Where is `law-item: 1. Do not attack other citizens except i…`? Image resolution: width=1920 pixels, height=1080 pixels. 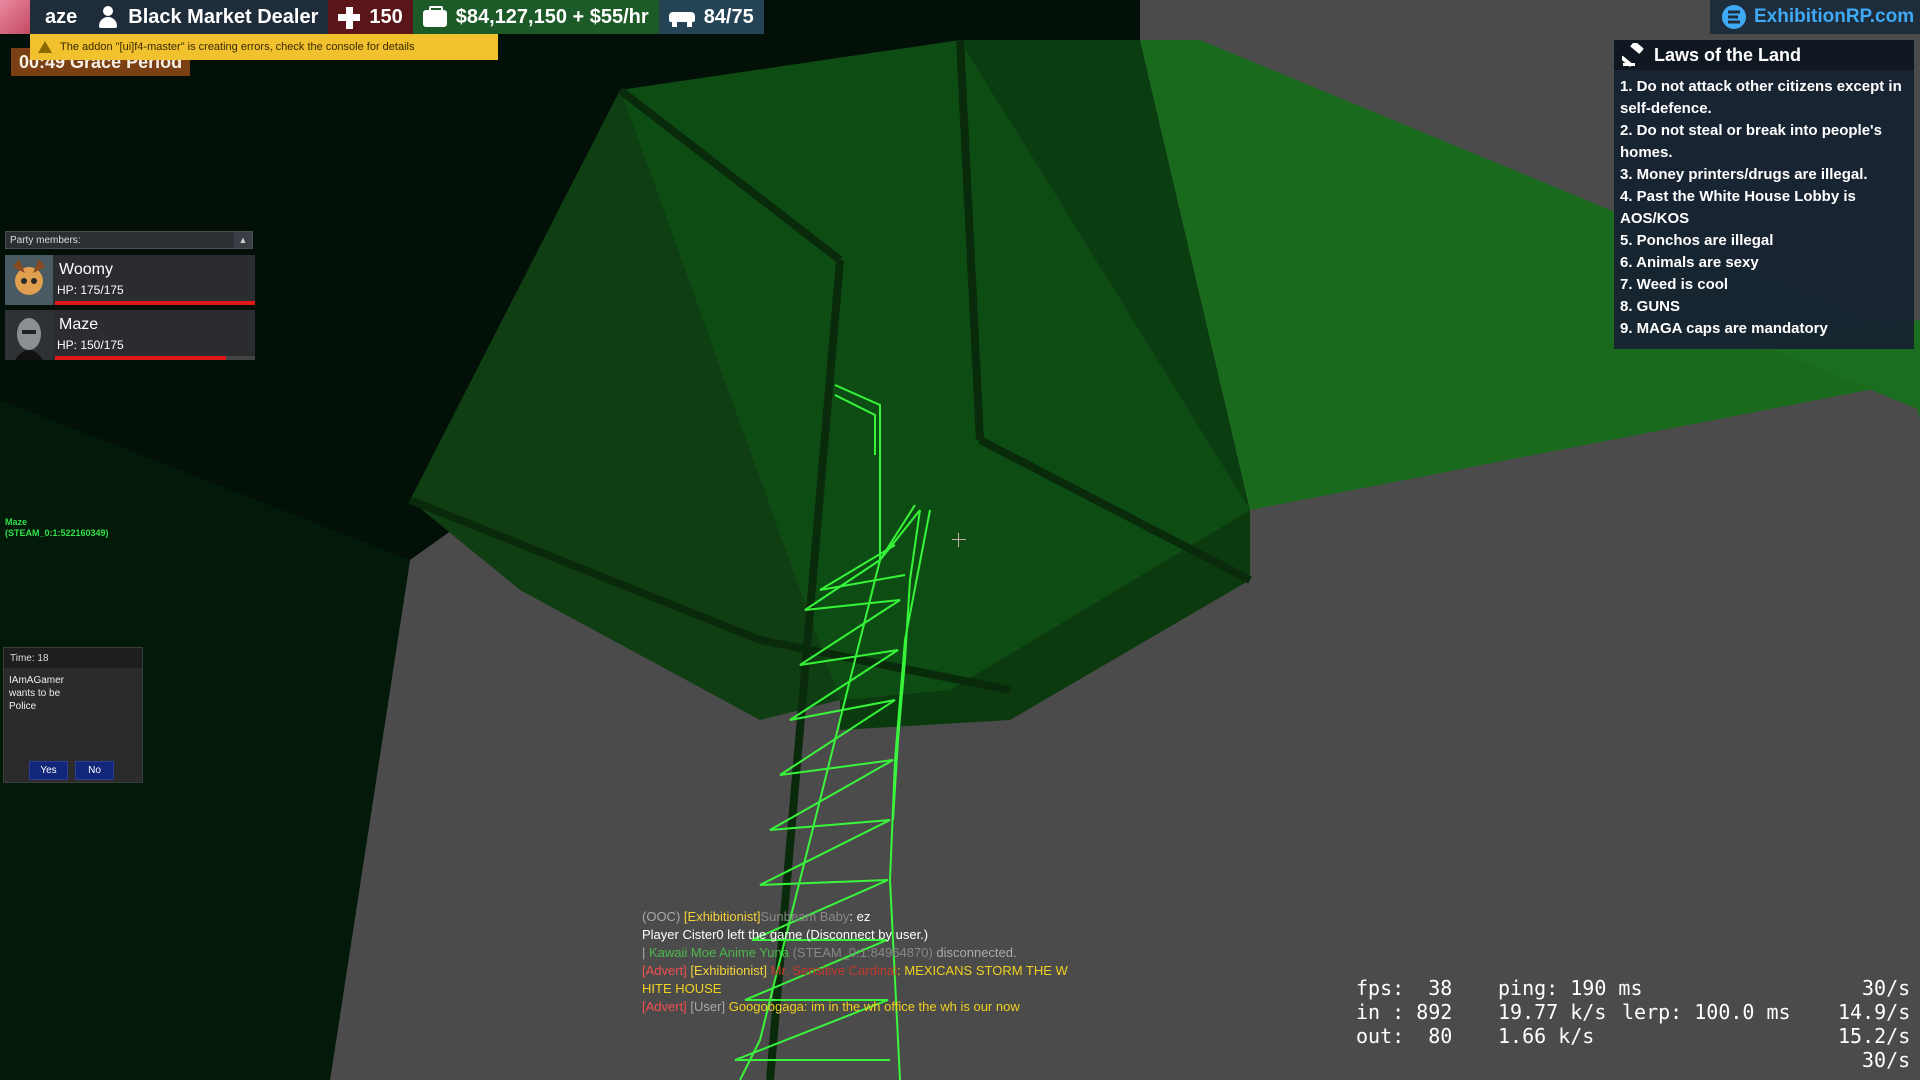 law-item: 1. Do not attack other citizens except i… is located at coordinates (1761, 97).